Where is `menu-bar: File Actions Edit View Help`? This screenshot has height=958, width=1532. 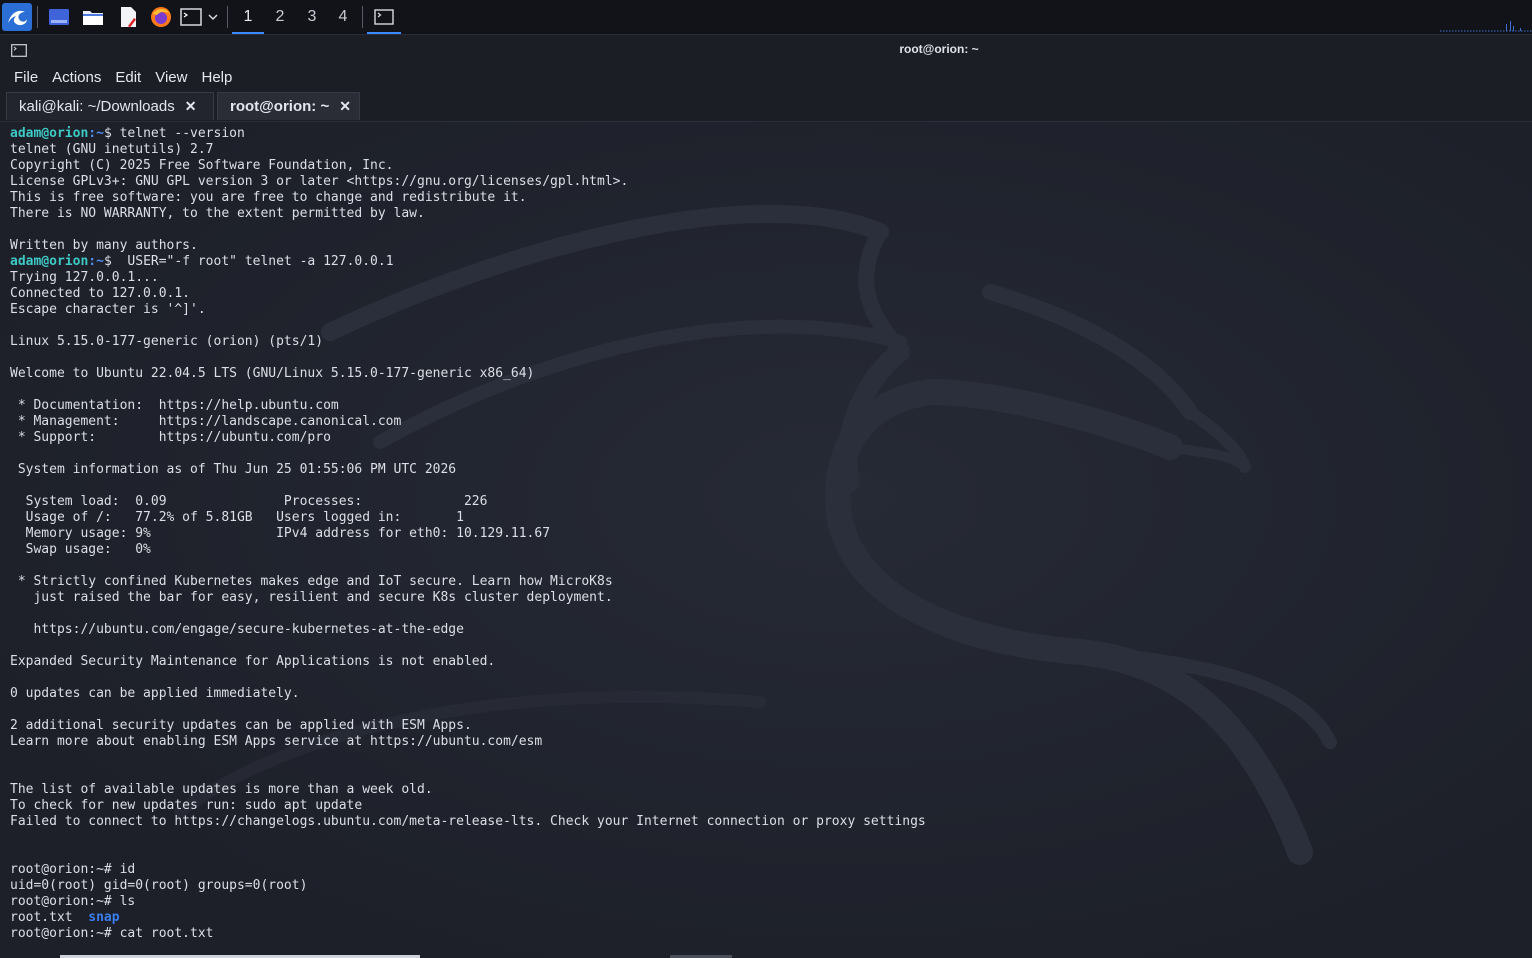
menu-bar: File Actions Edit View Help is located at coordinates (766, 77).